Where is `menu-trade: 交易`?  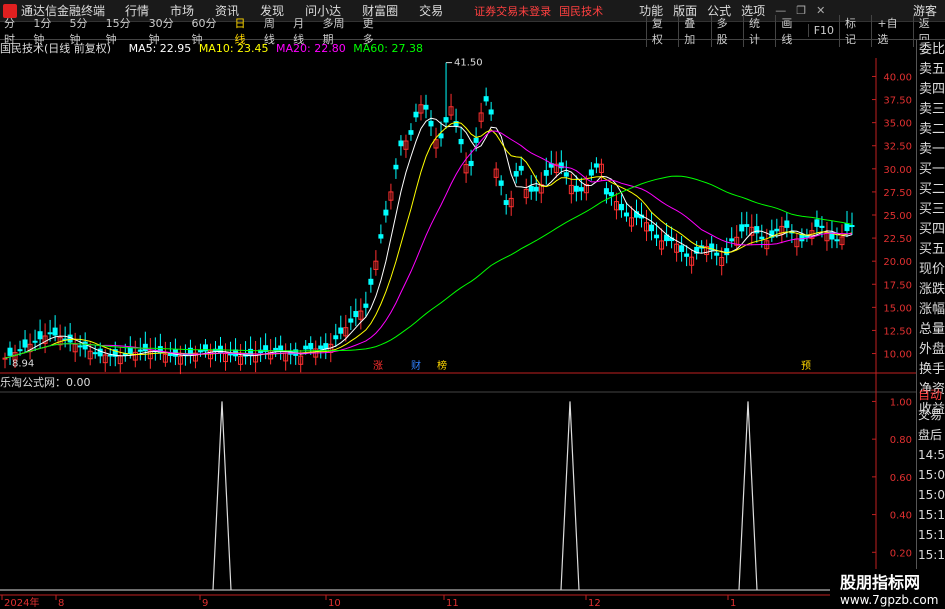
menu-trade: 交易 is located at coordinates (431, 10).